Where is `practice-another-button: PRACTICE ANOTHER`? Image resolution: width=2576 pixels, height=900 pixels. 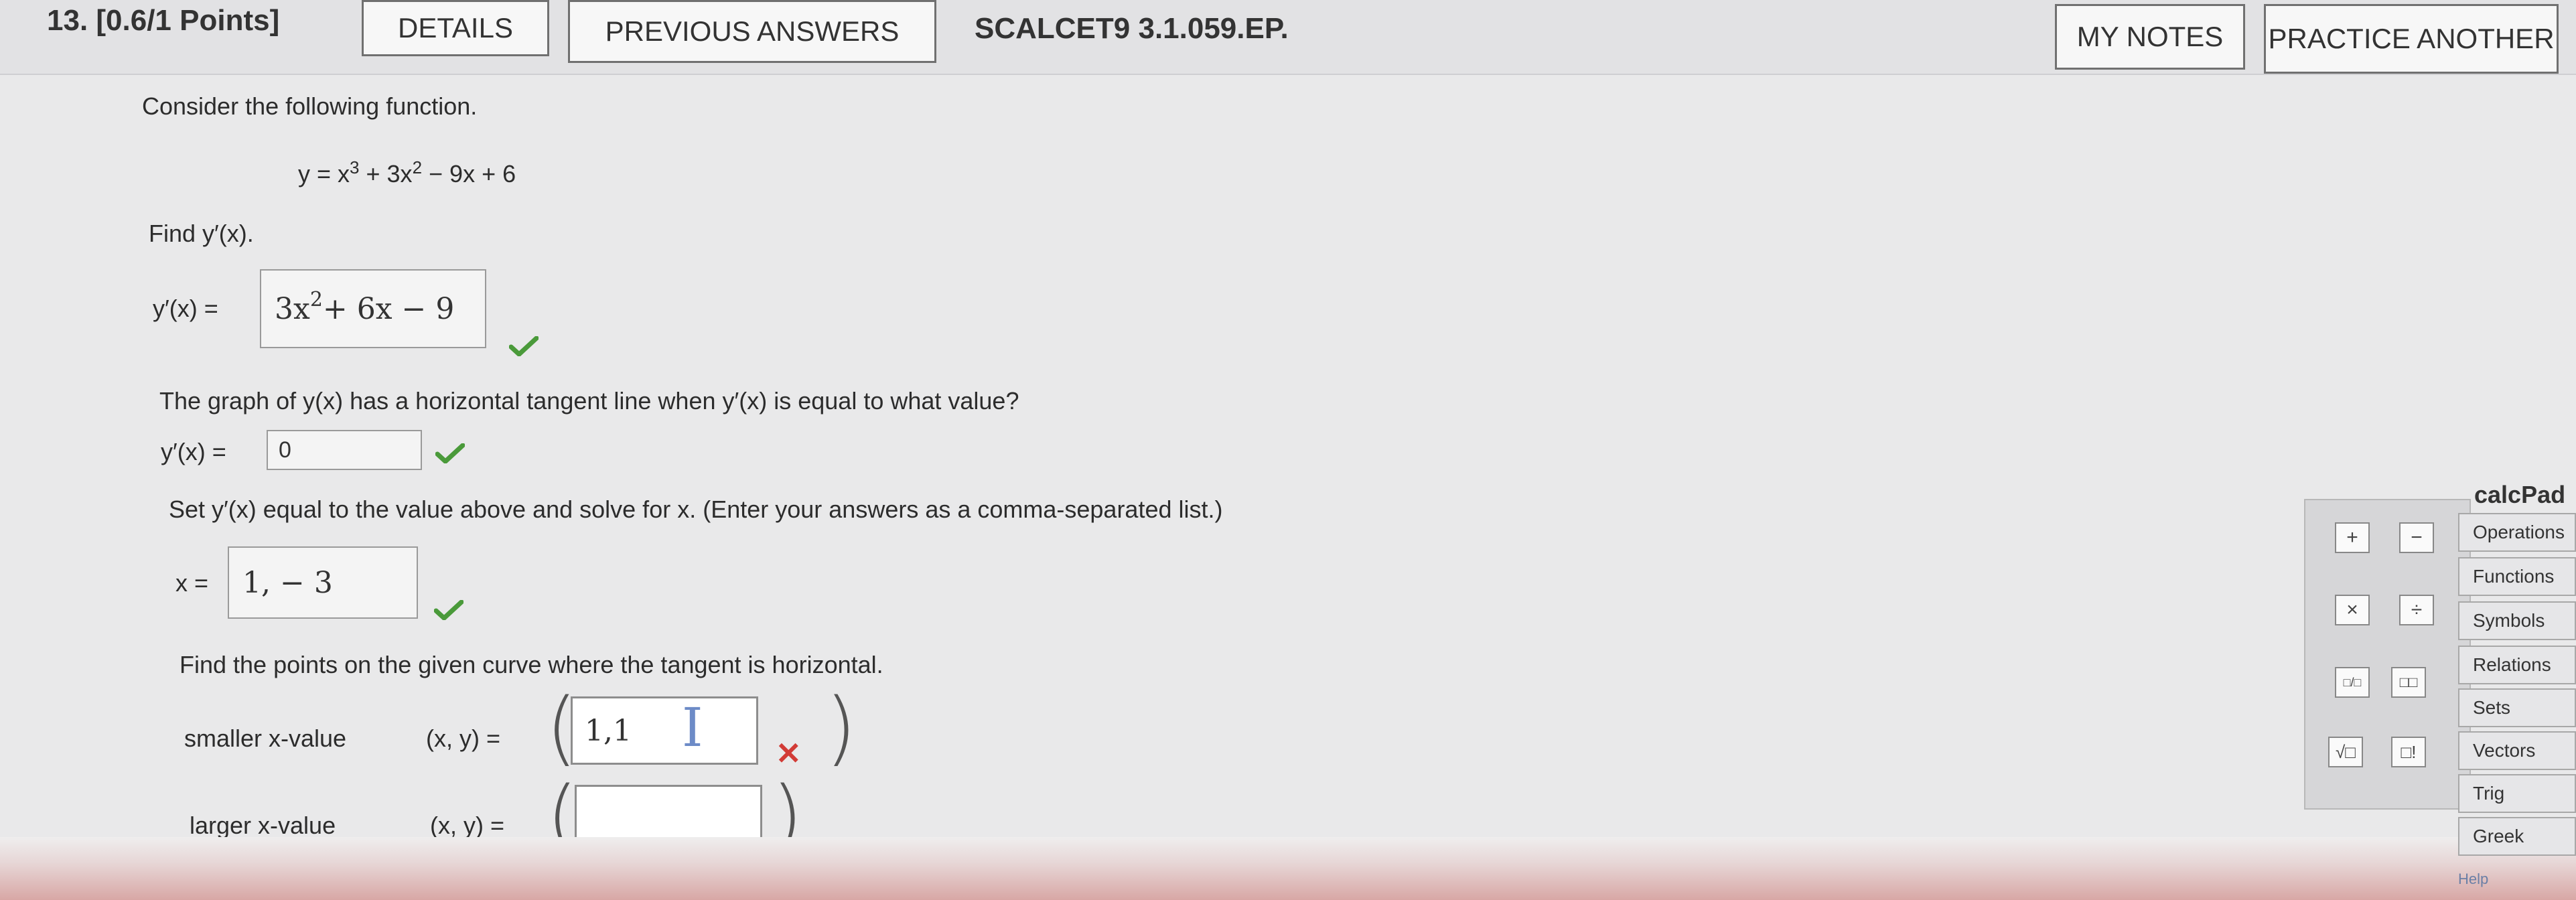 practice-another-button: PRACTICE ANOTHER is located at coordinates (2411, 39).